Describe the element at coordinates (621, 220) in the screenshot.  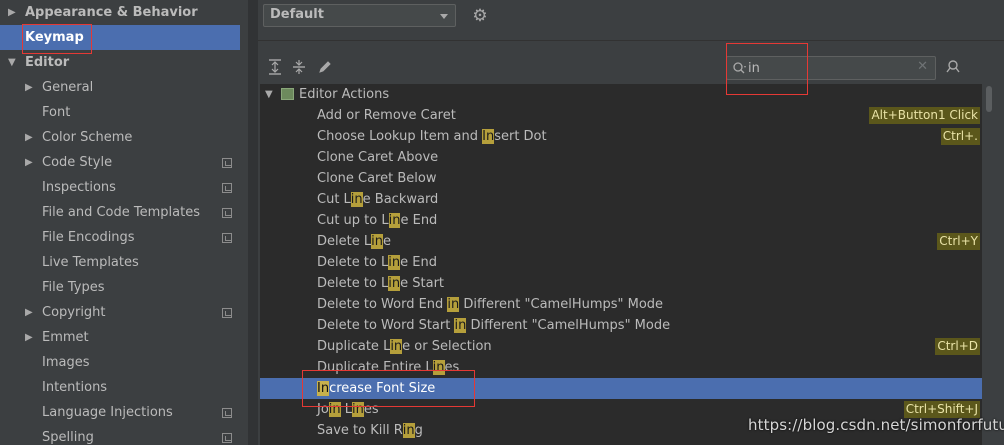
I see `action-row: Cut up to Line End` at that location.